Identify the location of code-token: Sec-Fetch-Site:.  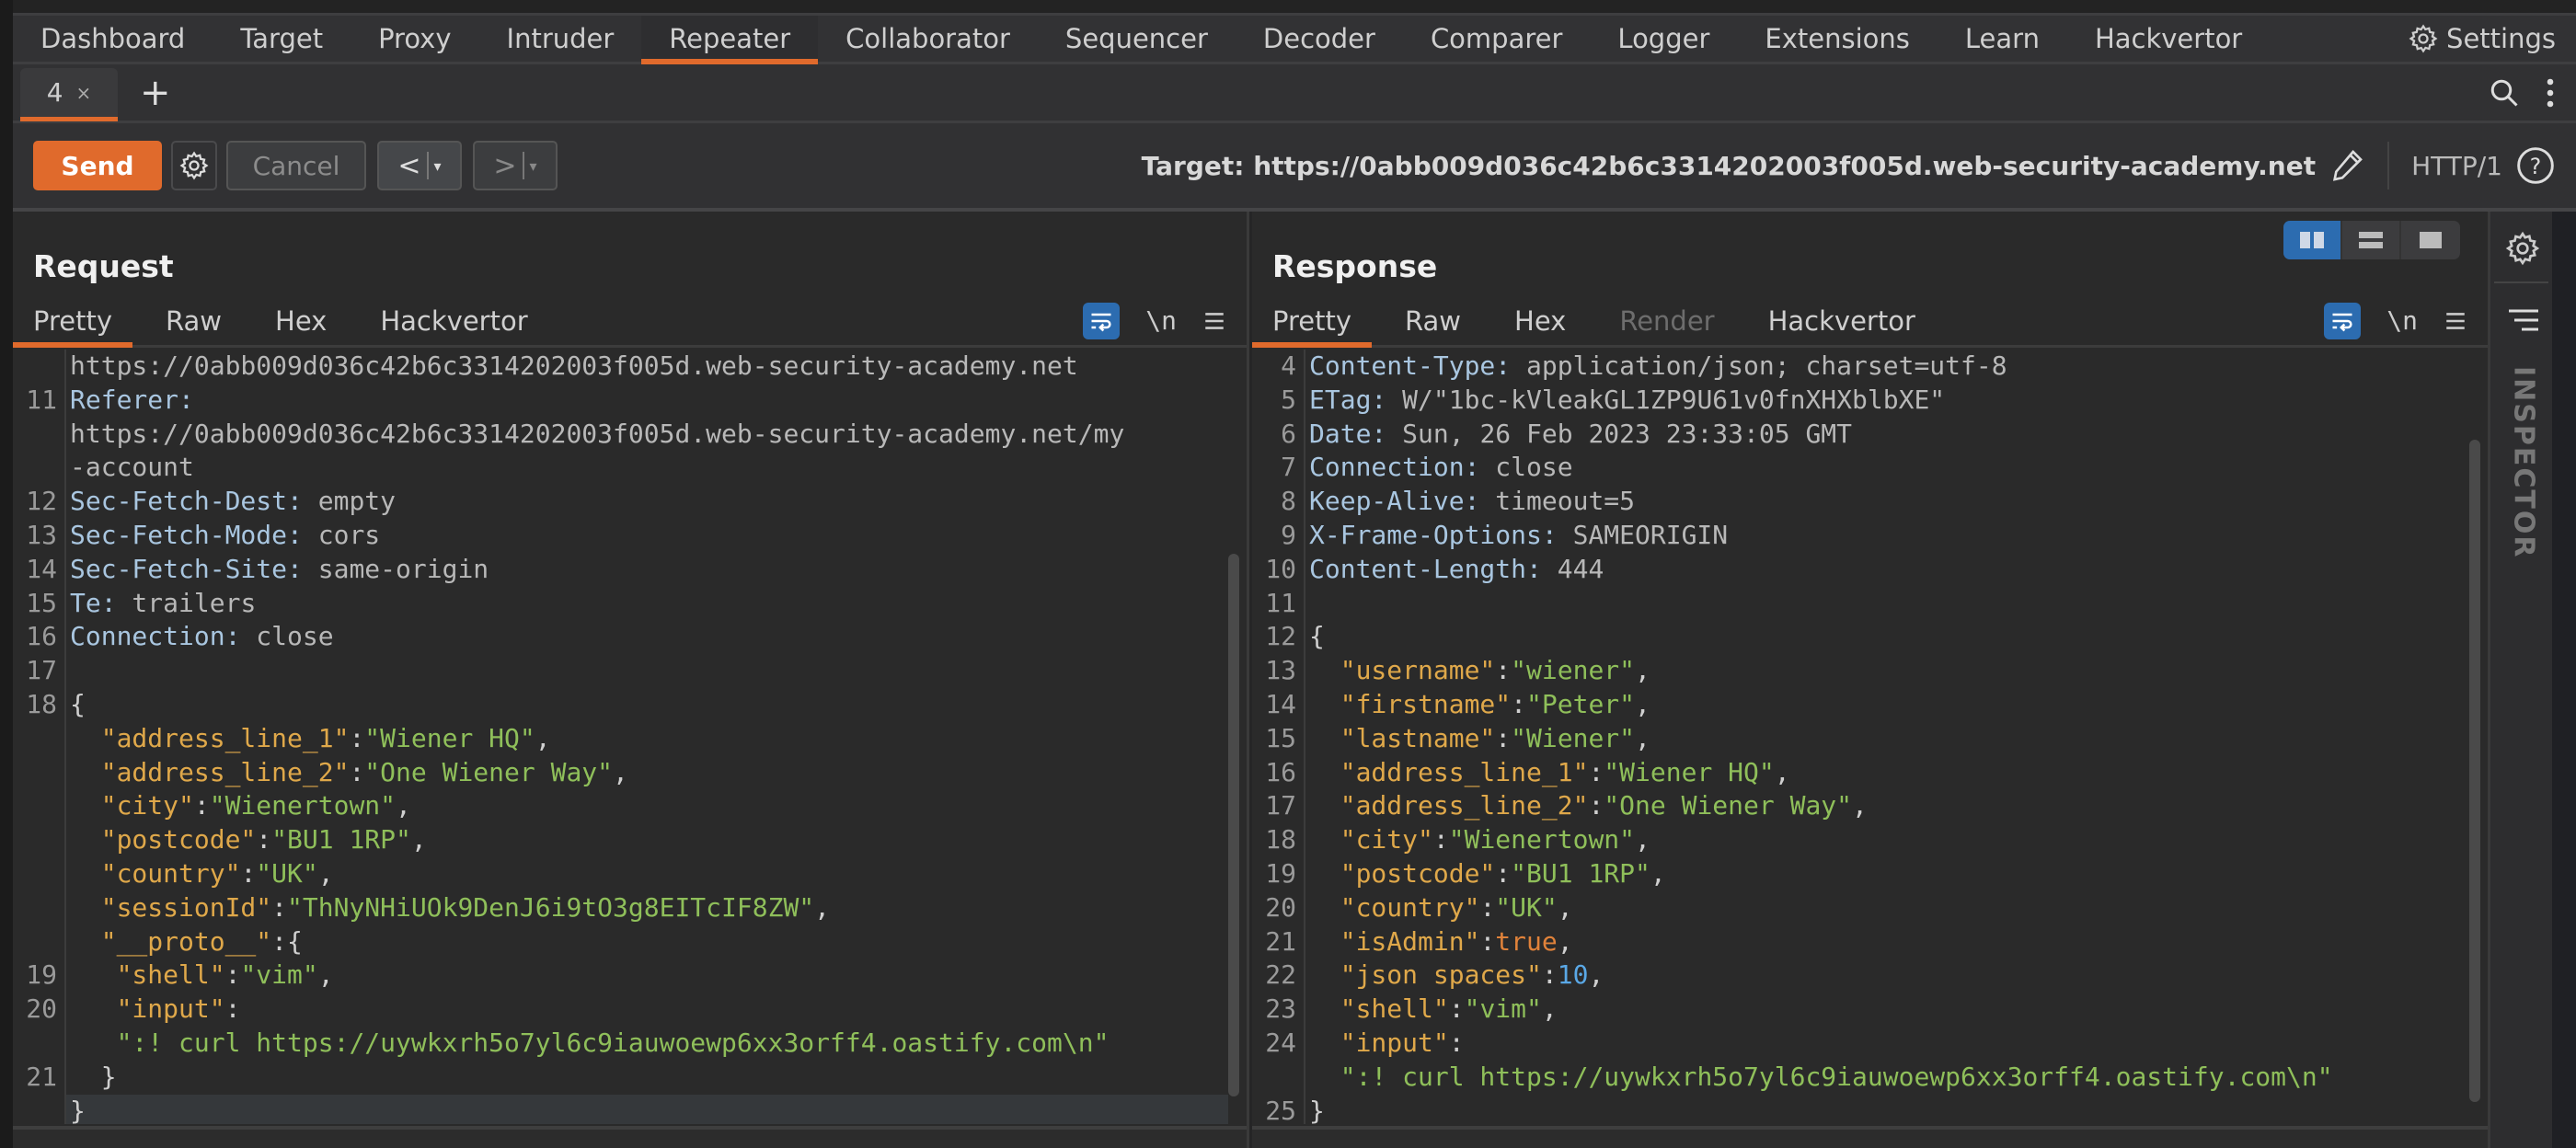
(186, 568).